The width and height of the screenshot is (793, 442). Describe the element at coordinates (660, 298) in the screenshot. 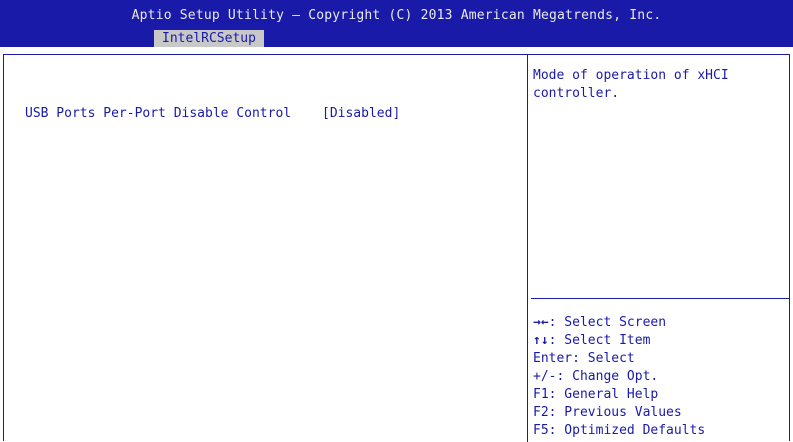

I see `horizontal-divider` at that location.